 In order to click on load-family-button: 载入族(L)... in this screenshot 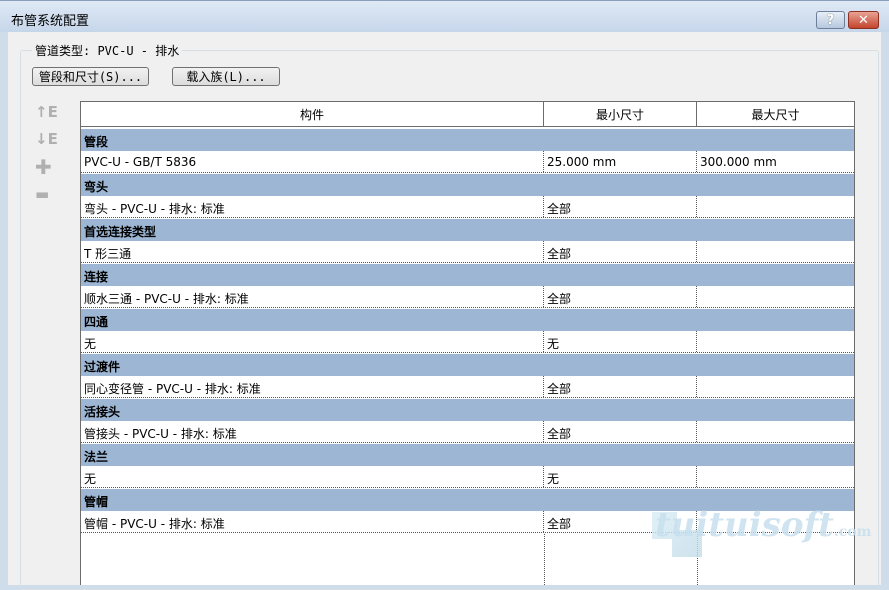, I will do `click(226, 76)`.